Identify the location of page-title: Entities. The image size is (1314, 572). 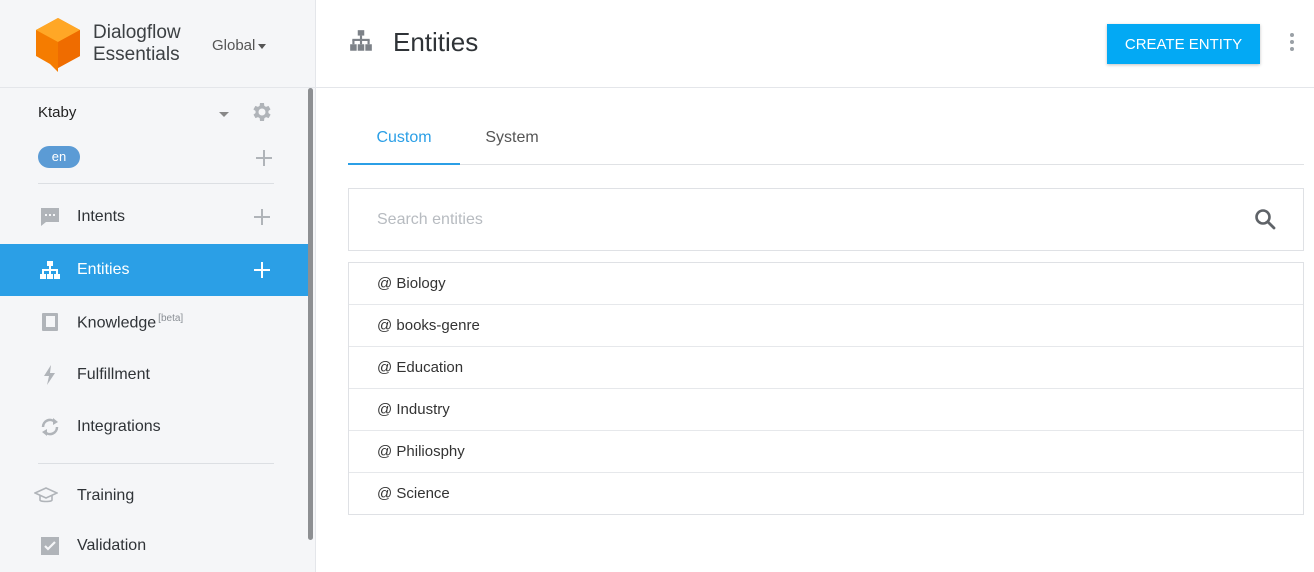
(436, 42).